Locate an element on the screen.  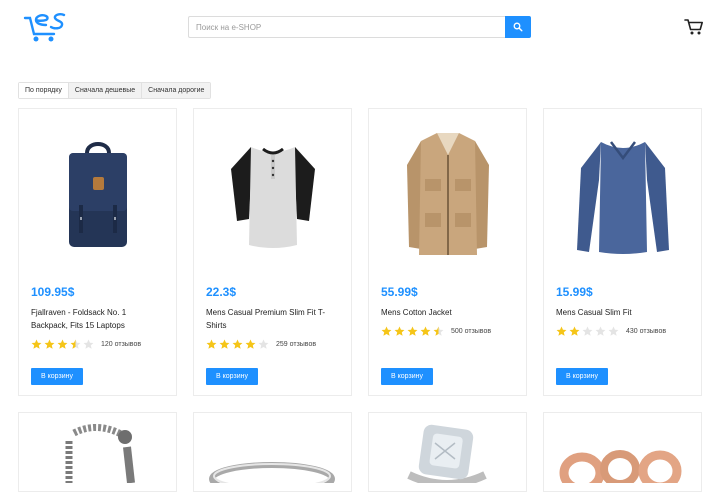
sort-default-option: По порядку is located at coordinates (43, 90).